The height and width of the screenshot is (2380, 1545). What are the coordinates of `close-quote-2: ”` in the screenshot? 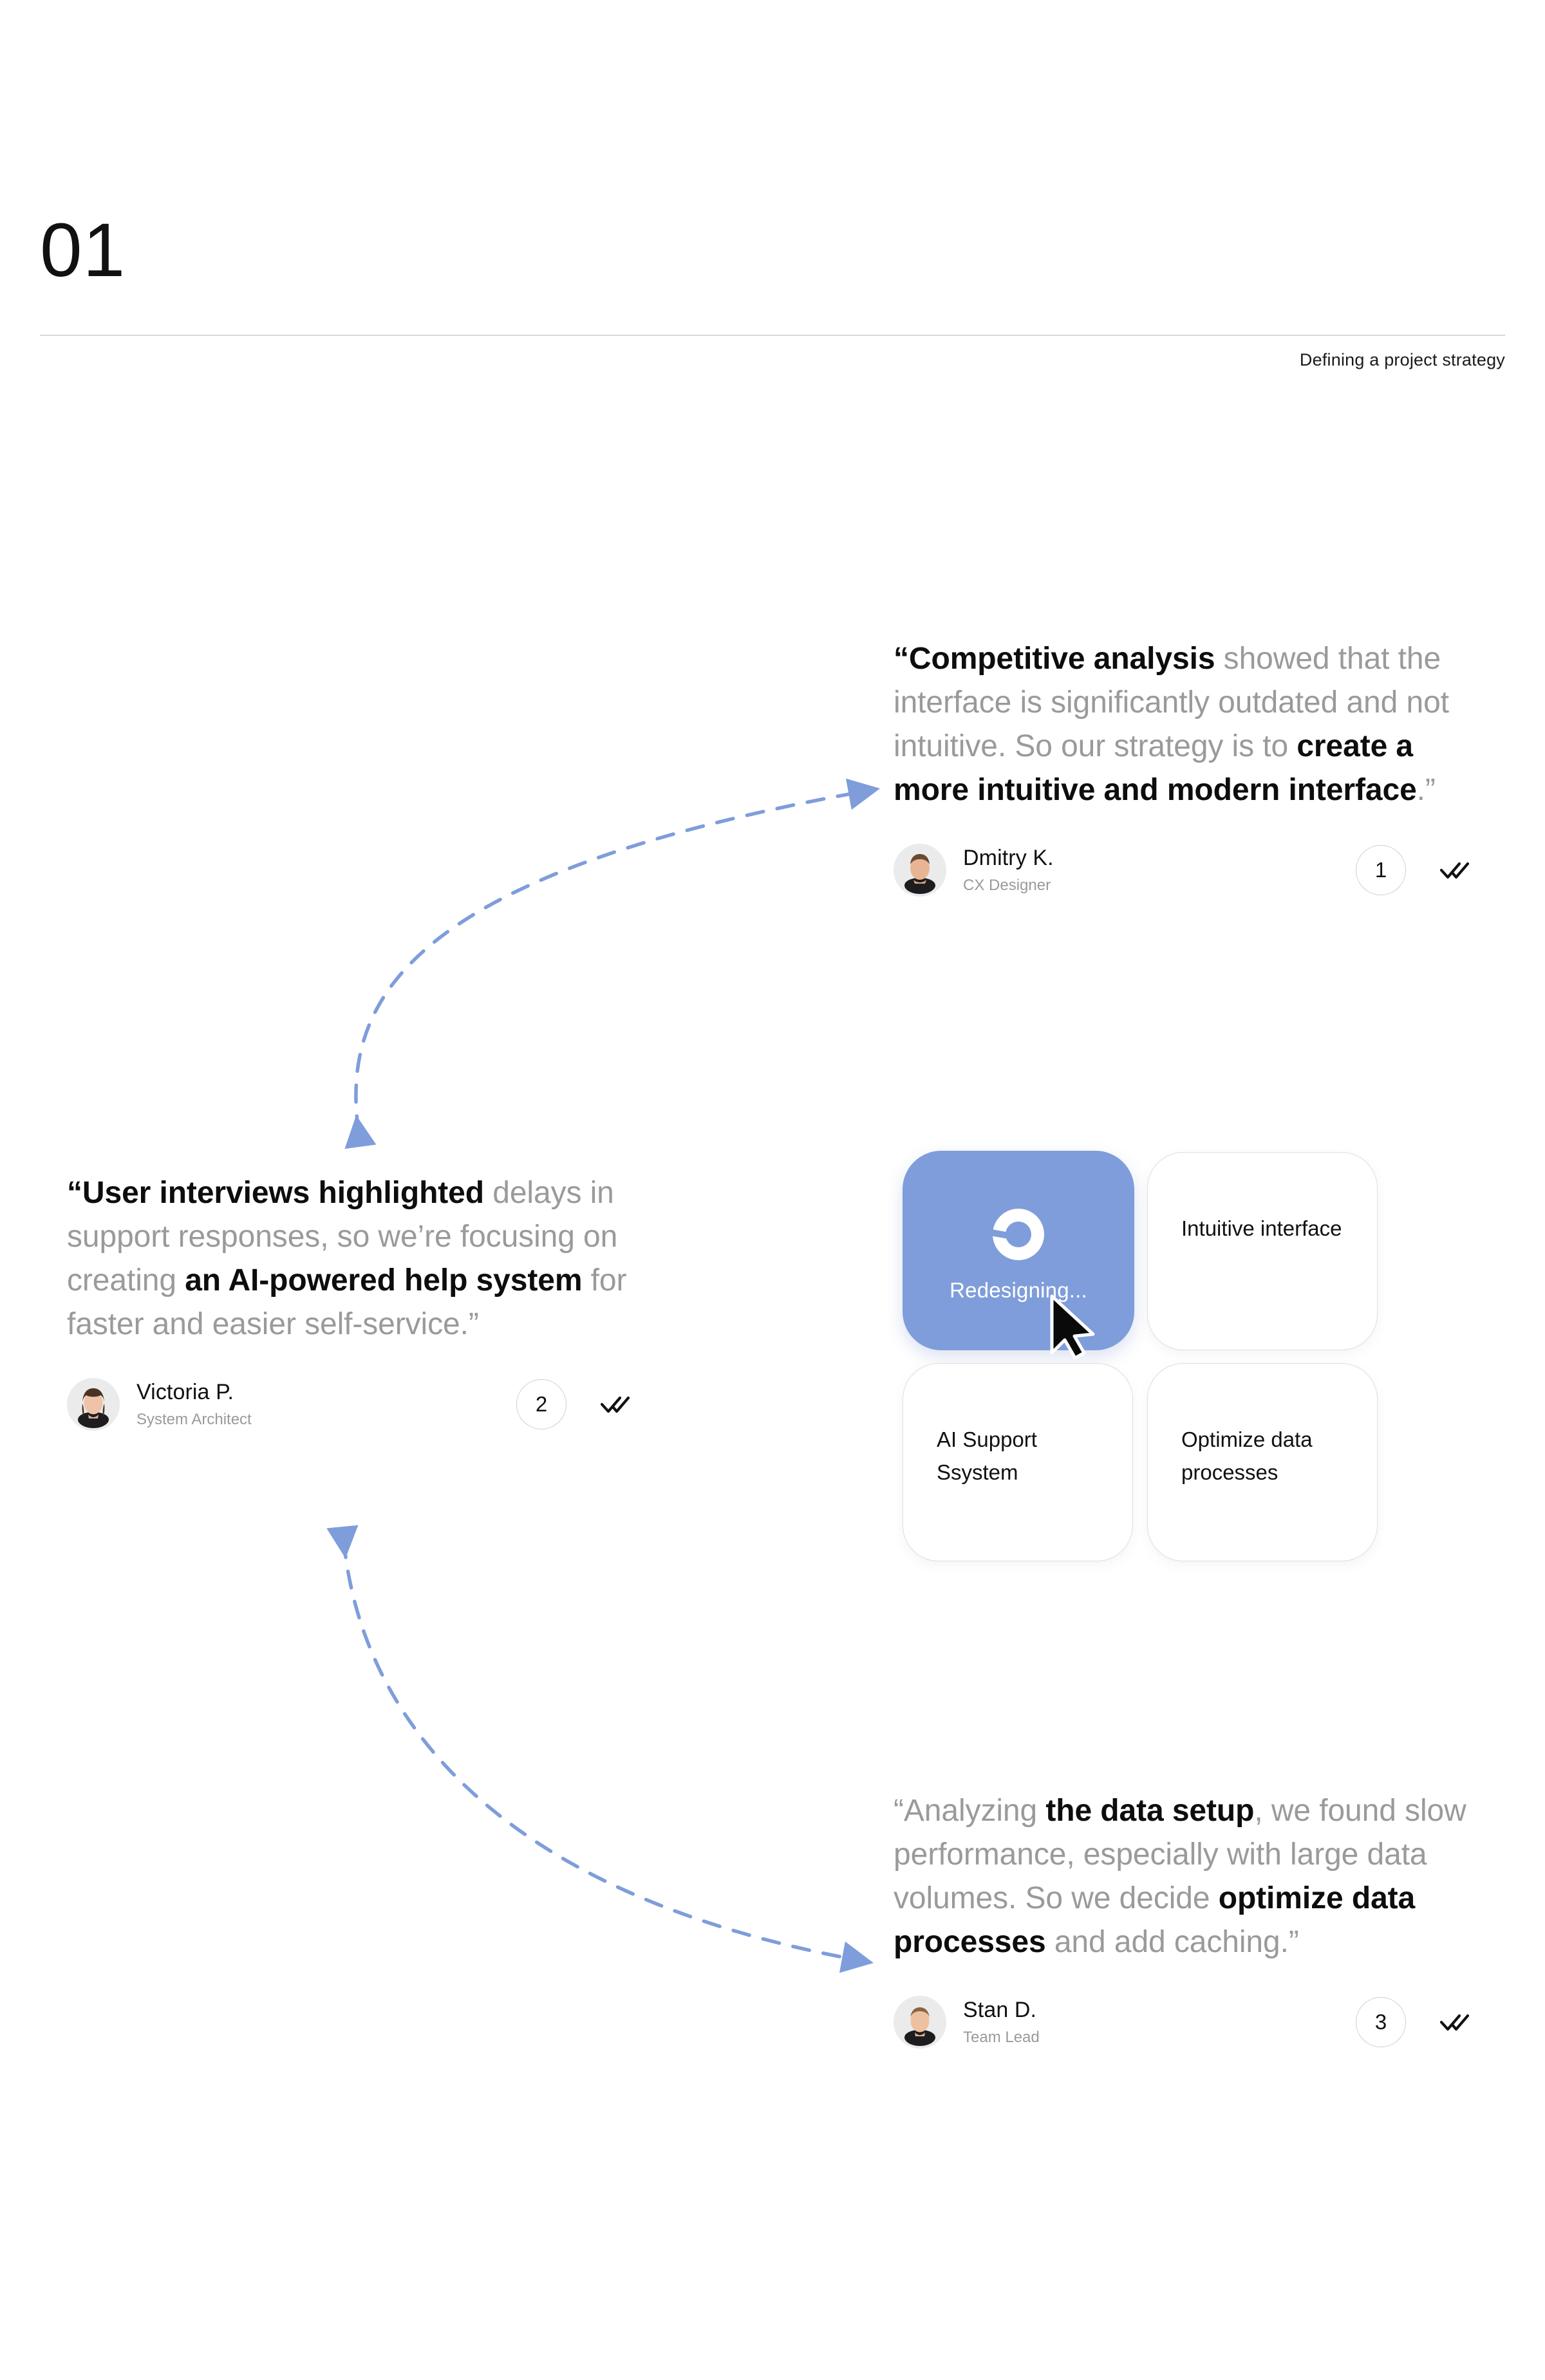 It's located at (473, 1324).